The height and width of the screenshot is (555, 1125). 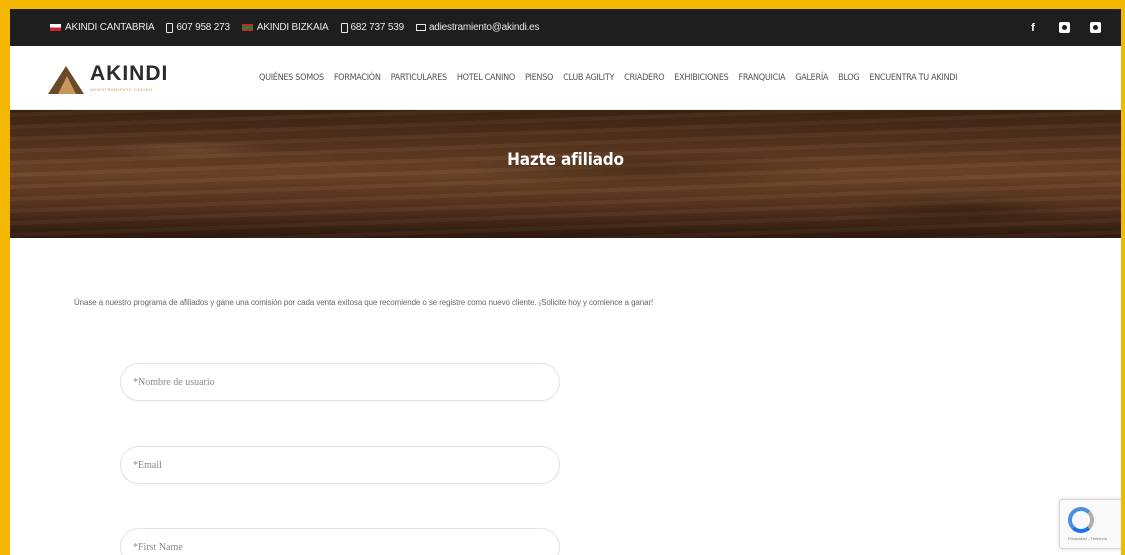 What do you see at coordinates (291, 78) in the screenshot?
I see `nav-quienes-somos: QUIÉNES SOMOS` at bounding box center [291, 78].